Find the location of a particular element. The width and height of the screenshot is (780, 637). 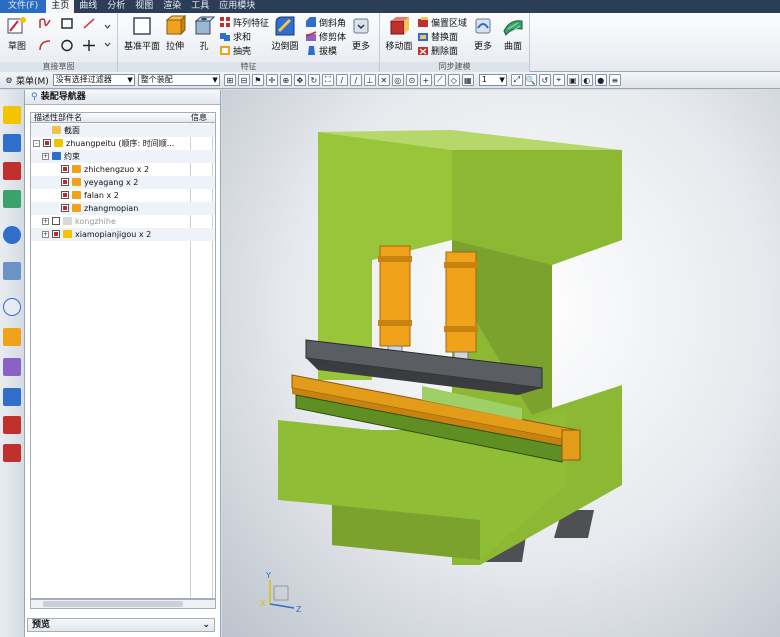

quadrant-icon: ⊙ is located at coordinates (411, 80).